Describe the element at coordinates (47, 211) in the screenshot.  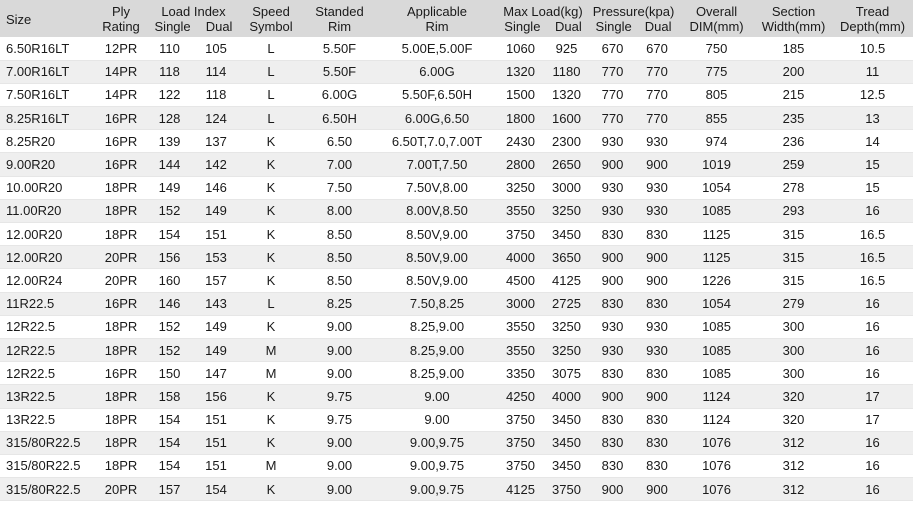
I see `cell-size: 11.00R20` at that location.